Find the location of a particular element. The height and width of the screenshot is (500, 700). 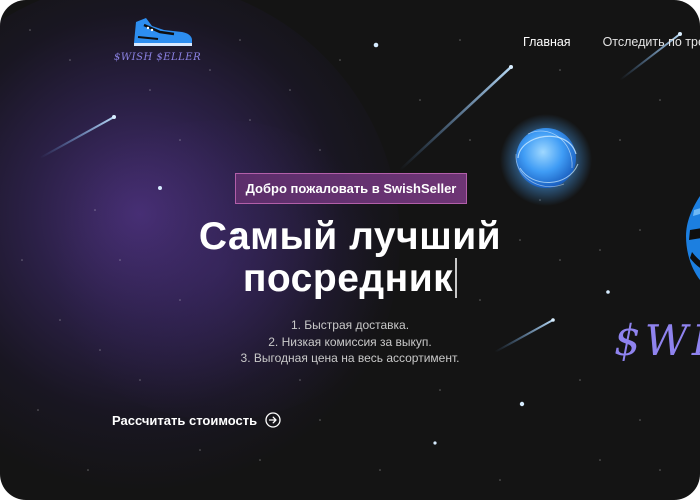

nav-link-home: Главная is located at coordinates (547, 42).